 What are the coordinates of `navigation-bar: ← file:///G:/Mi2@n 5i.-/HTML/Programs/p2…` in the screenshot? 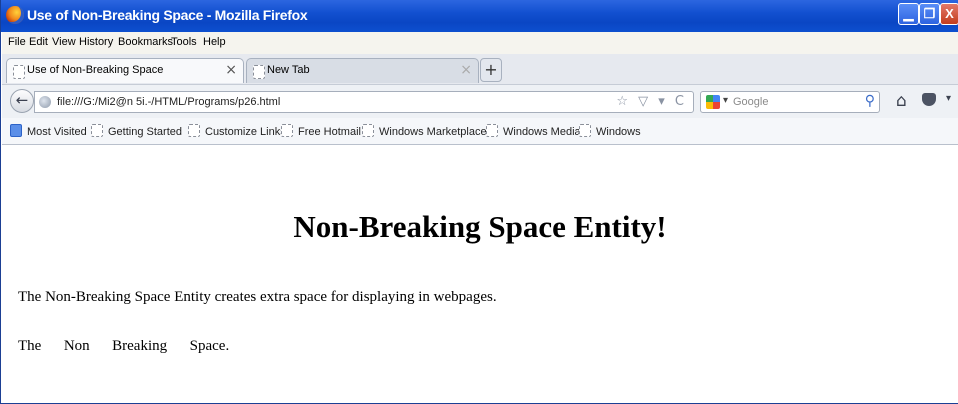 It's located at (480, 101).